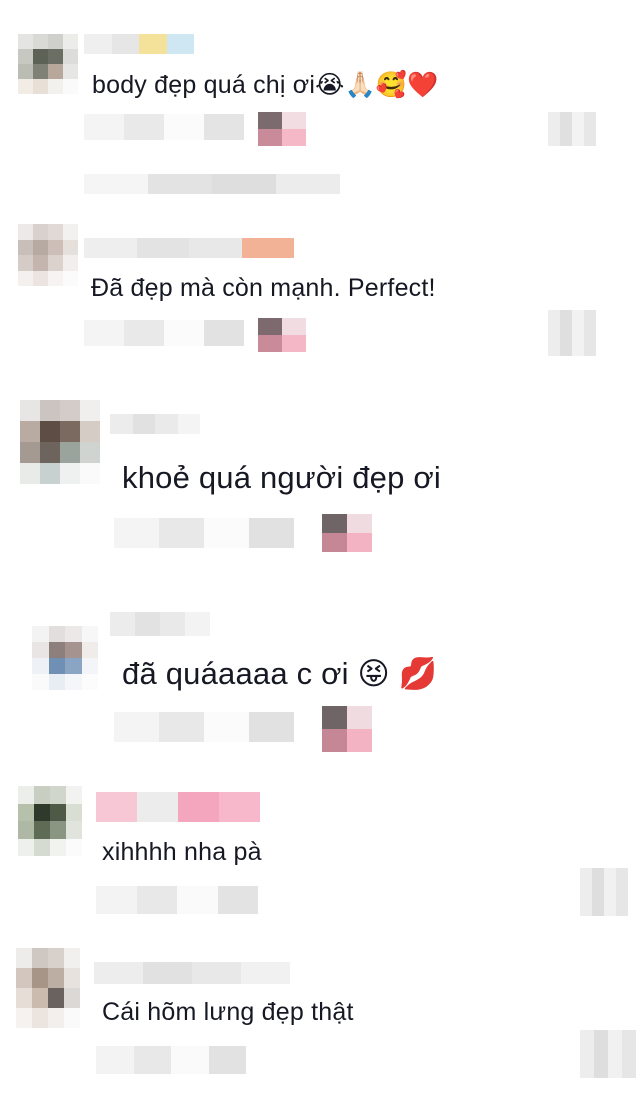 The width and height of the screenshot is (640, 1104). I want to click on comment-text: khoẻ quá người đẹp ơi, so click(281, 477).